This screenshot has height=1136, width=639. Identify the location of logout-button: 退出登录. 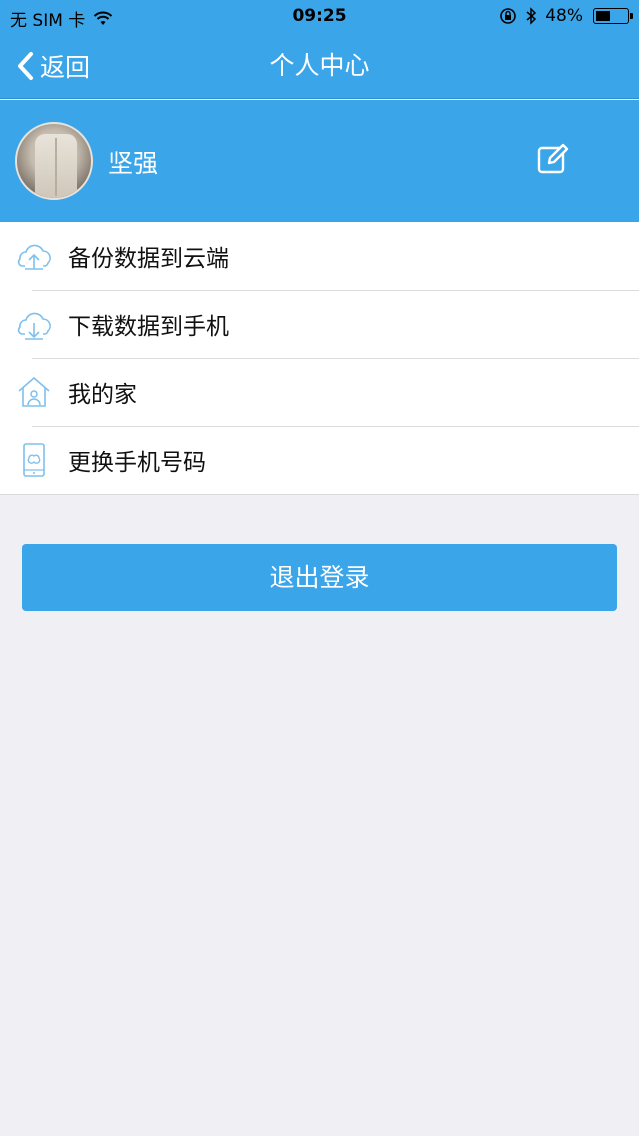
(319, 577).